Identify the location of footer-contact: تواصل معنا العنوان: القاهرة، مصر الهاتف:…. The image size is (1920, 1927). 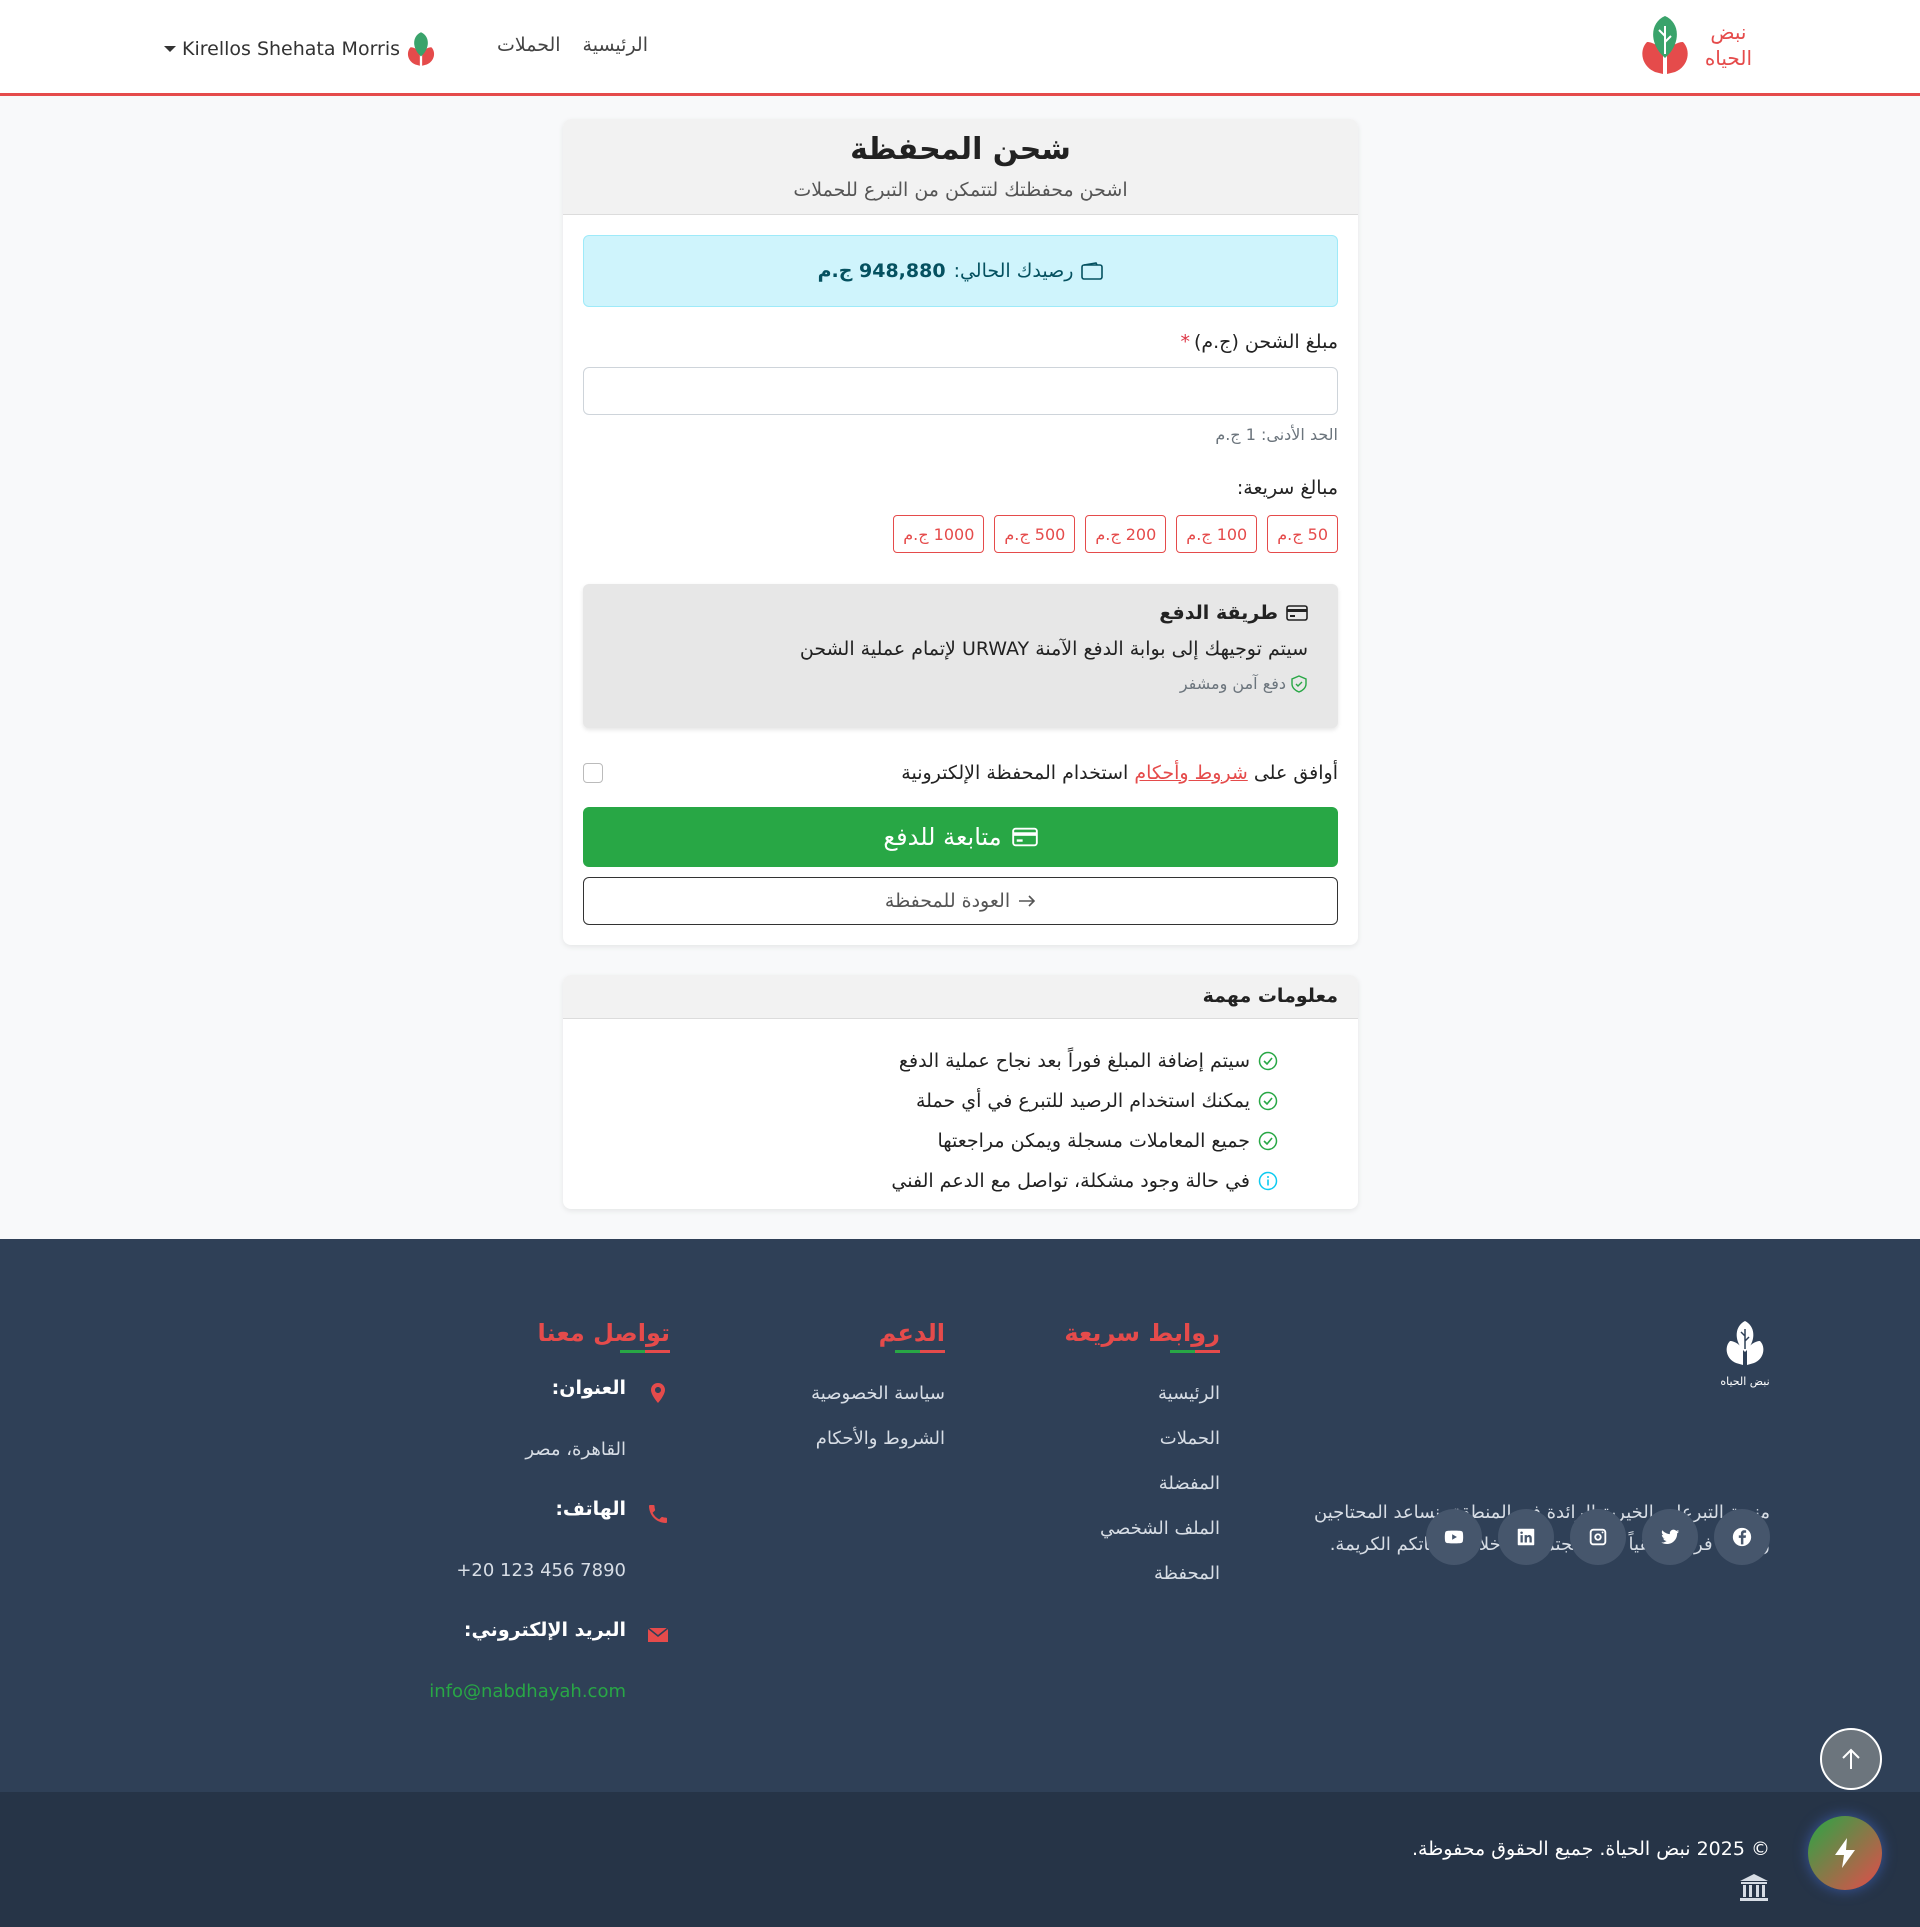
(549, 1510).